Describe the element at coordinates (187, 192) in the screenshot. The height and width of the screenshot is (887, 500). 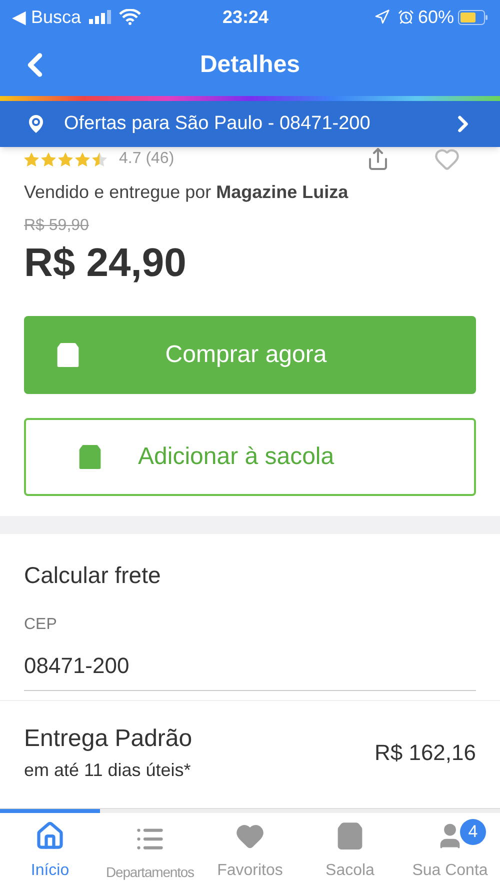
I see `seller-text: Vendido e entregue por Magazine Luiza` at that location.